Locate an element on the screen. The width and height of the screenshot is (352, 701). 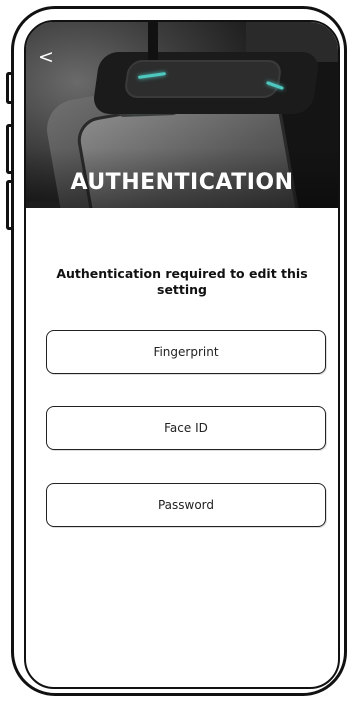
back-button: < is located at coordinates (46, 57).